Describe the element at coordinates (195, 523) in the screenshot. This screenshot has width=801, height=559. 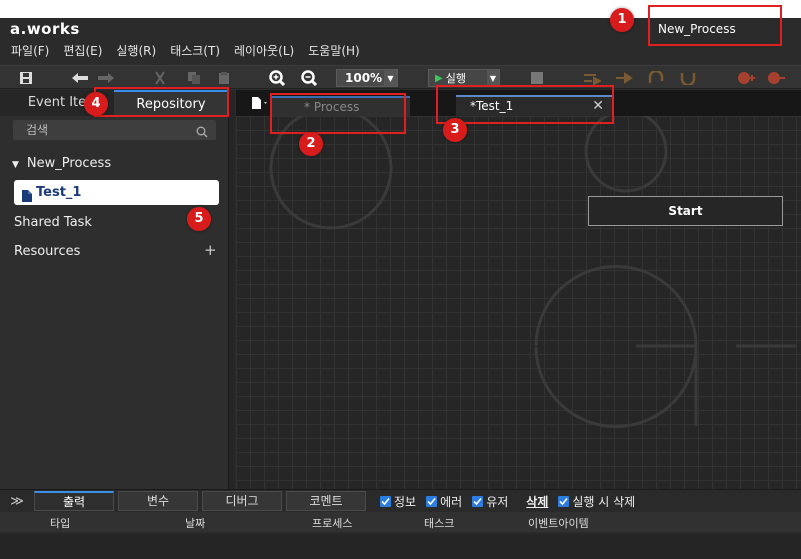
I see `column-date: 날짜` at that location.